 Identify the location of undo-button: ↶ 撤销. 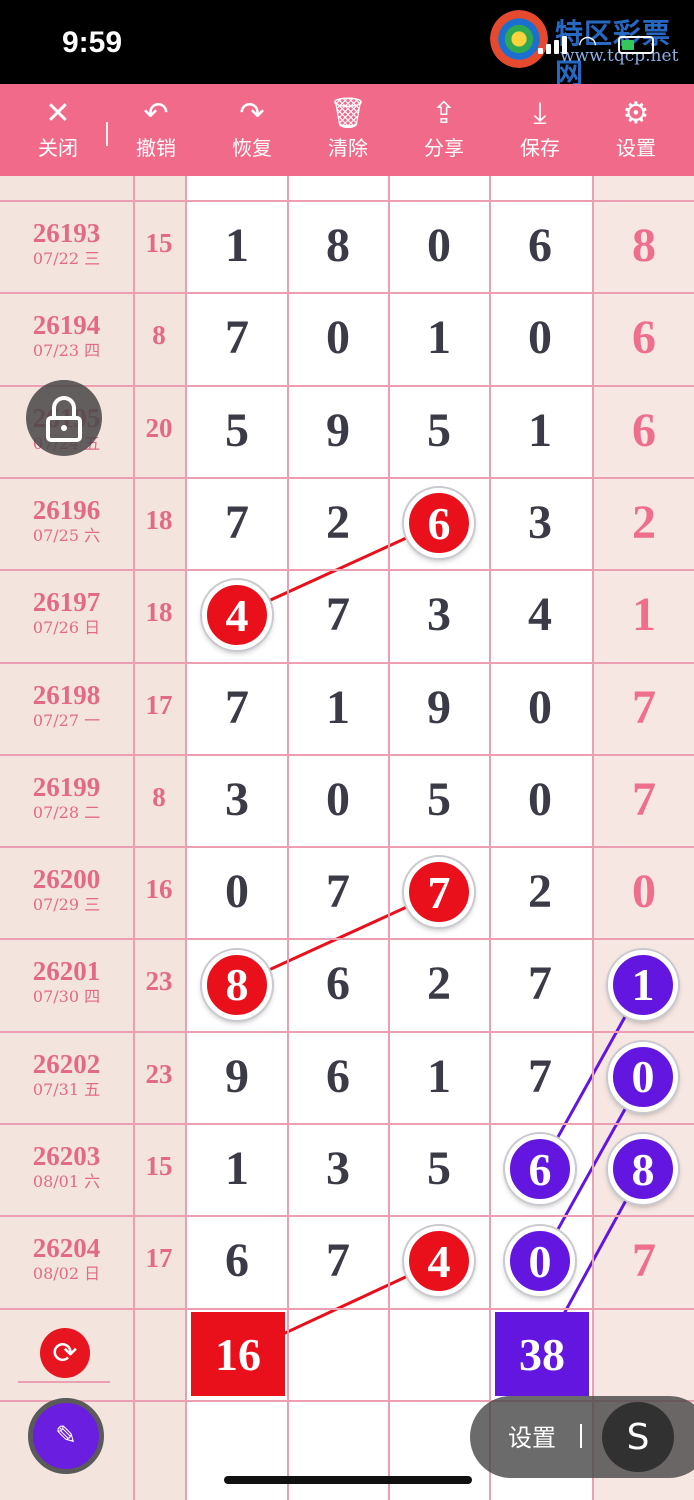
(156, 130).